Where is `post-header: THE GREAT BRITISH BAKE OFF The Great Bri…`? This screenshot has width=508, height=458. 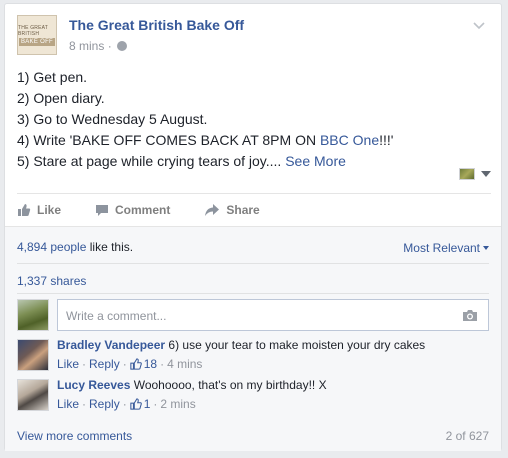
post-header: THE GREAT BRITISH BAKE OFF The Great Bri… is located at coordinates (254, 37).